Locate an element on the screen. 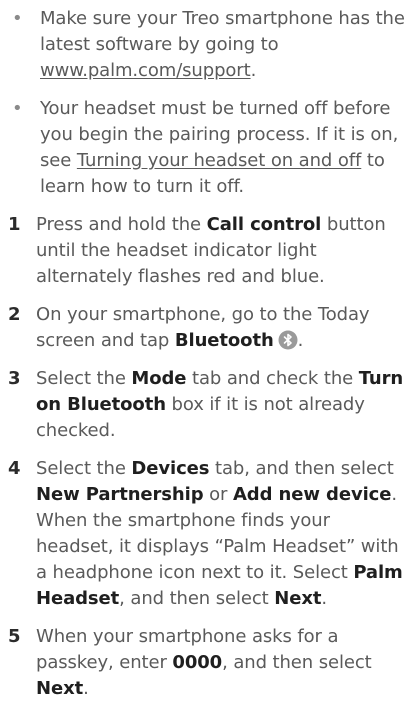 Image resolution: width=413 pixels, height=702 pixels. ui-term: Mode is located at coordinates (159, 378).